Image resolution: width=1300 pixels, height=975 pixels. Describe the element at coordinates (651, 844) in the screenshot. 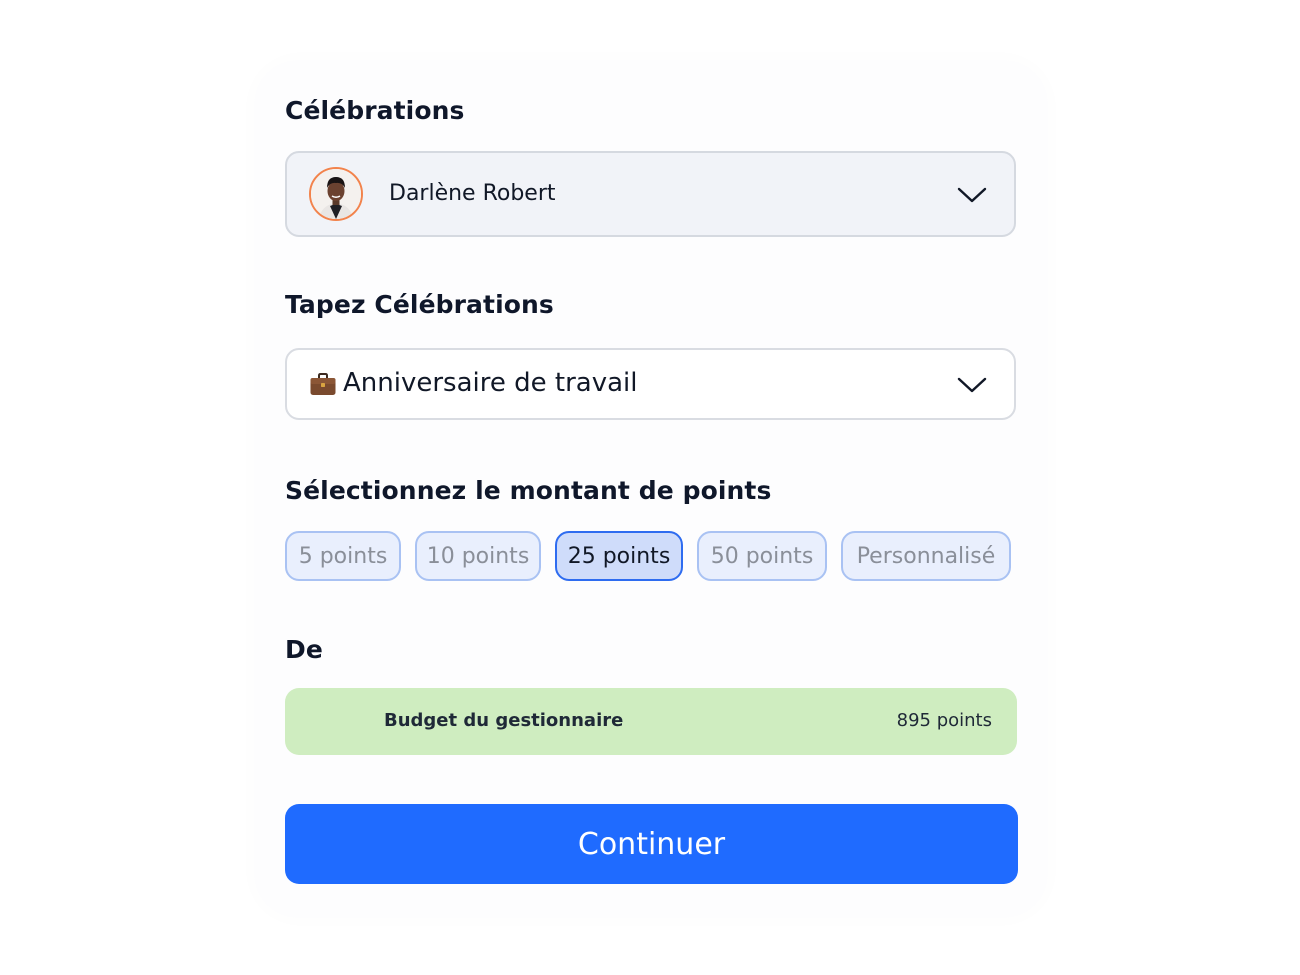

I see `continue-button: Continuer` at that location.